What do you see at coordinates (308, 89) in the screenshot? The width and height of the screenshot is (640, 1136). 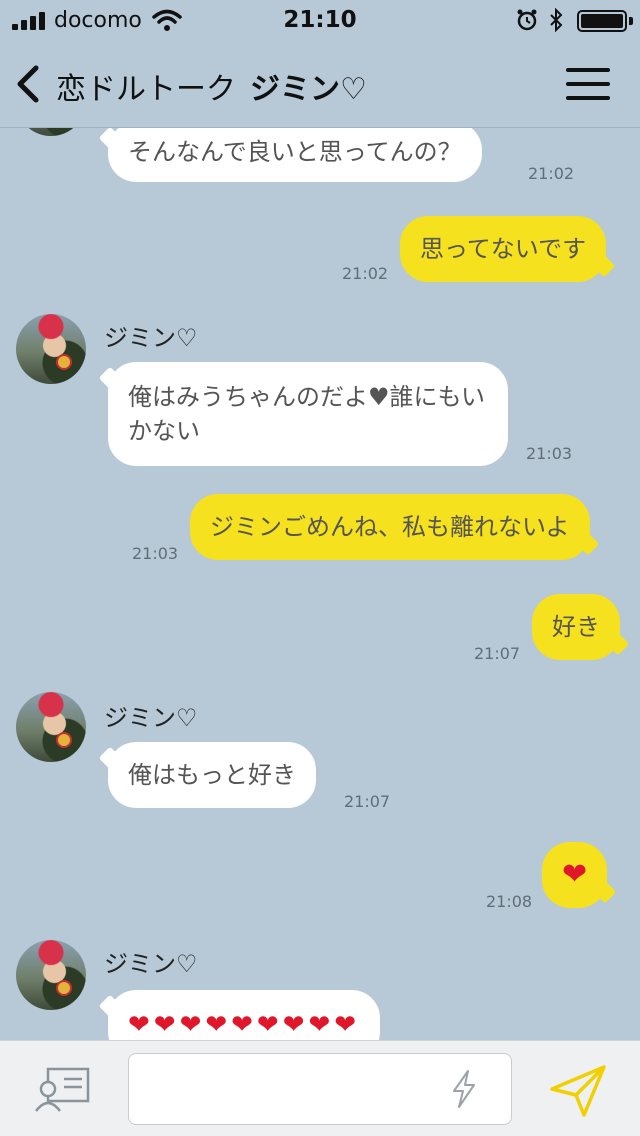 I see `contact-name: ジミン♡` at bounding box center [308, 89].